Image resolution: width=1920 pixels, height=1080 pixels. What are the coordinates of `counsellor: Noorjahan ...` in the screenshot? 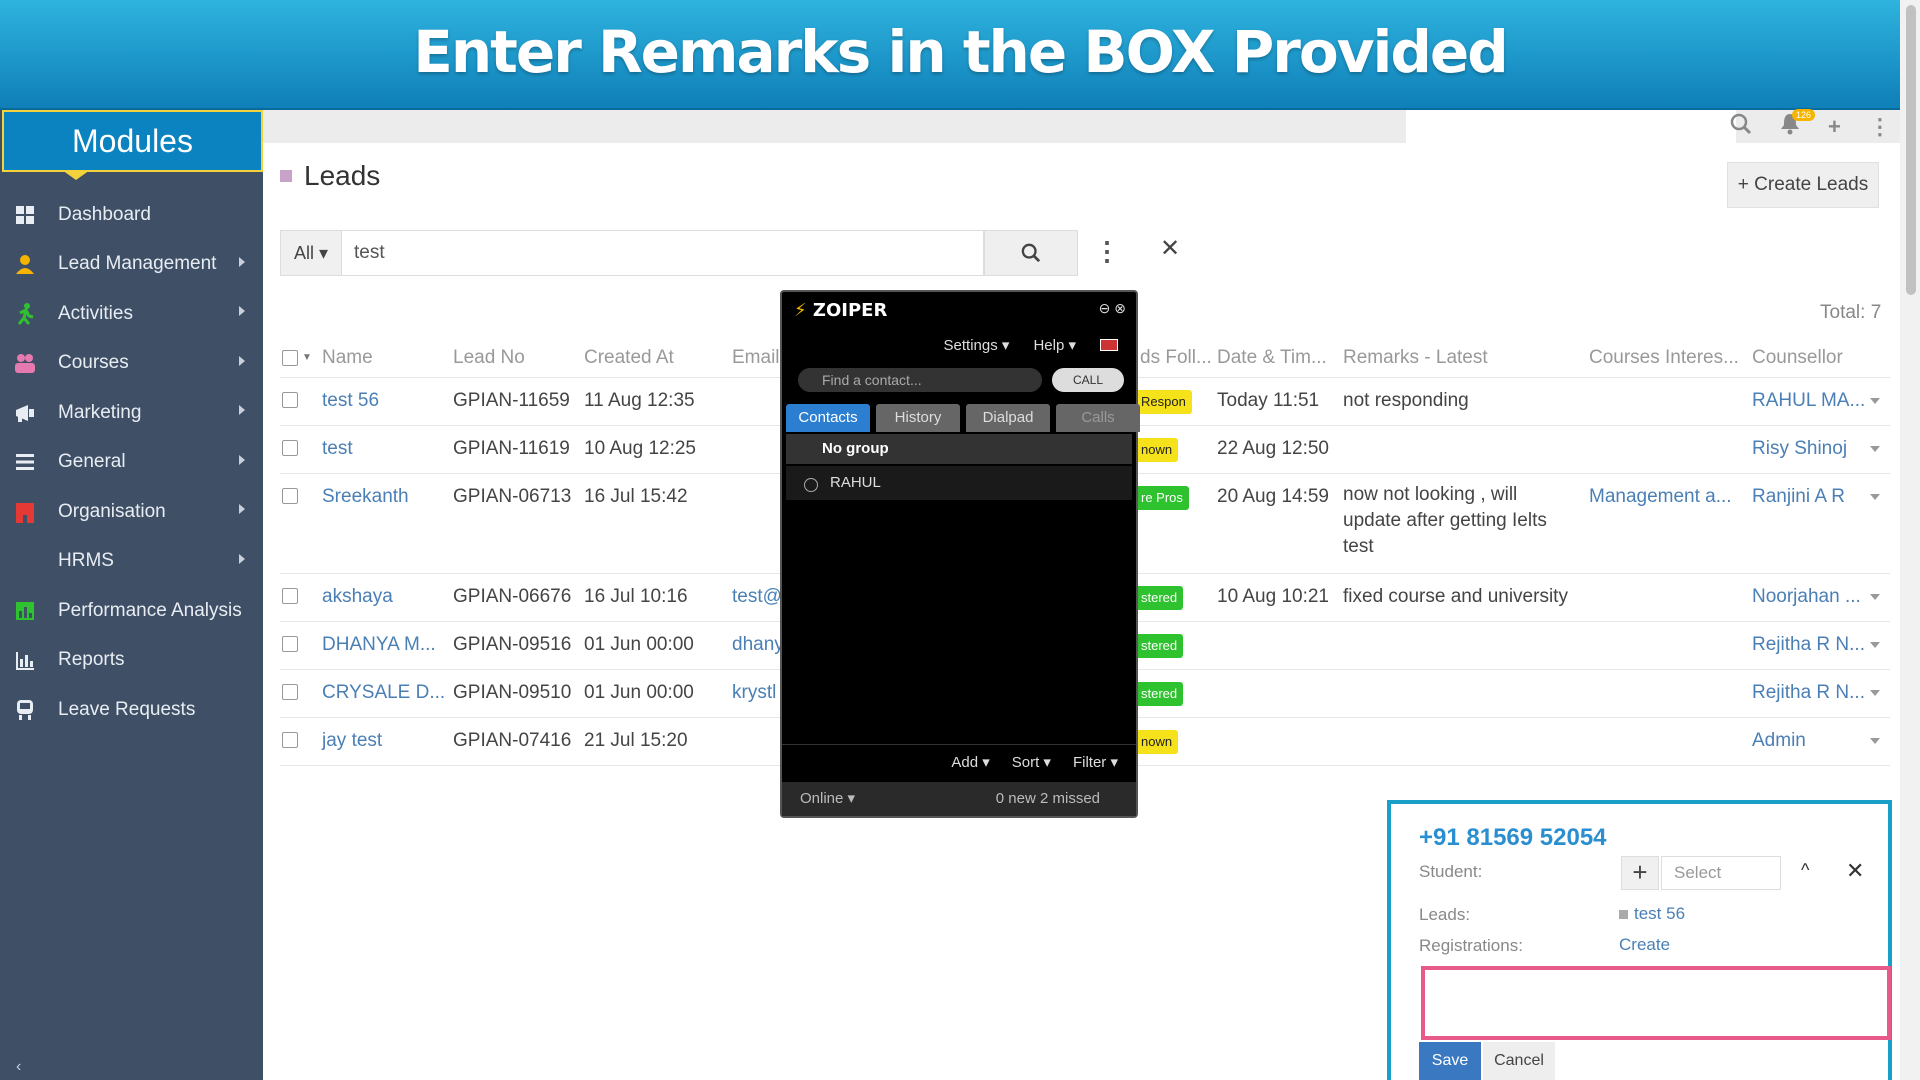 It's located at (1806, 597).